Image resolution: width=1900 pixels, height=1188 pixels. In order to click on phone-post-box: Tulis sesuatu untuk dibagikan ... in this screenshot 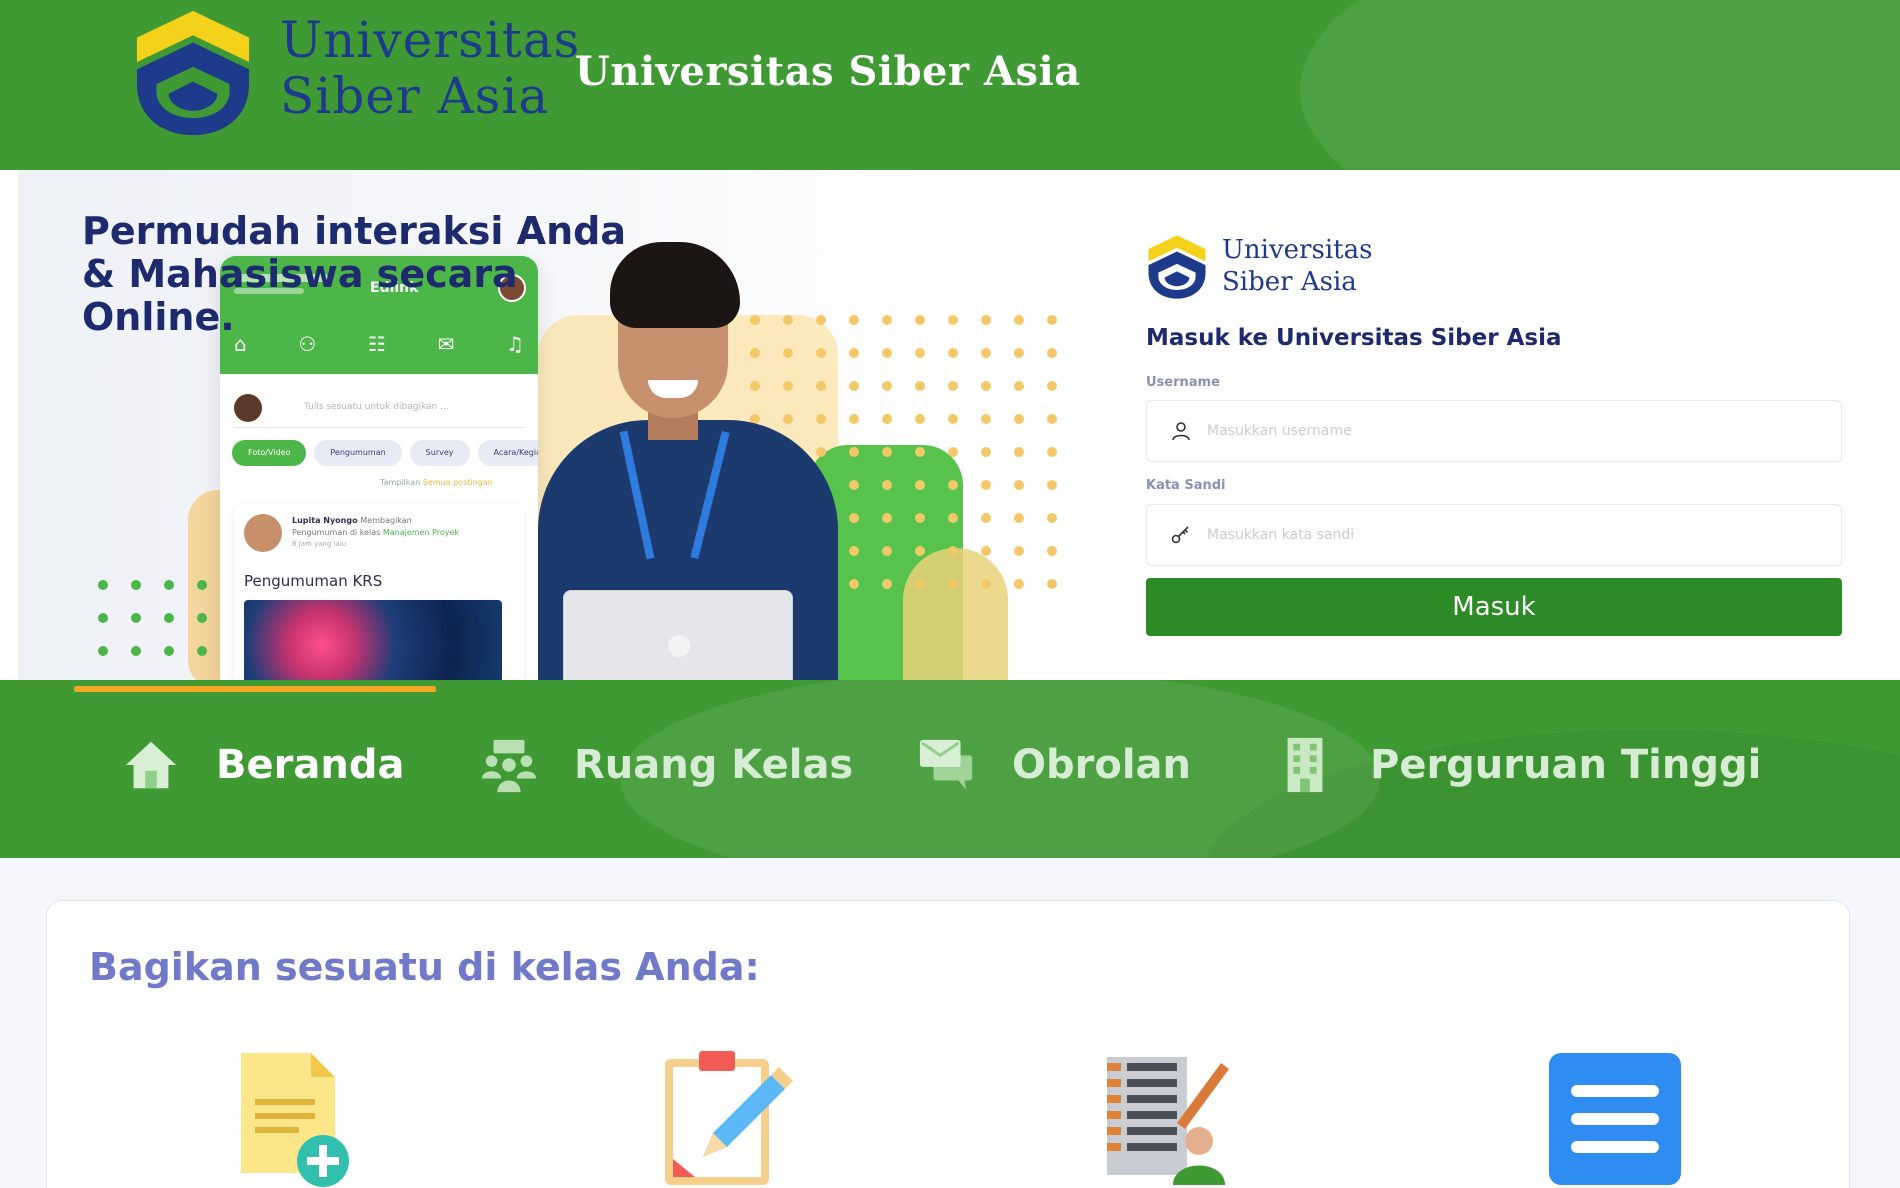, I will do `click(379, 409)`.